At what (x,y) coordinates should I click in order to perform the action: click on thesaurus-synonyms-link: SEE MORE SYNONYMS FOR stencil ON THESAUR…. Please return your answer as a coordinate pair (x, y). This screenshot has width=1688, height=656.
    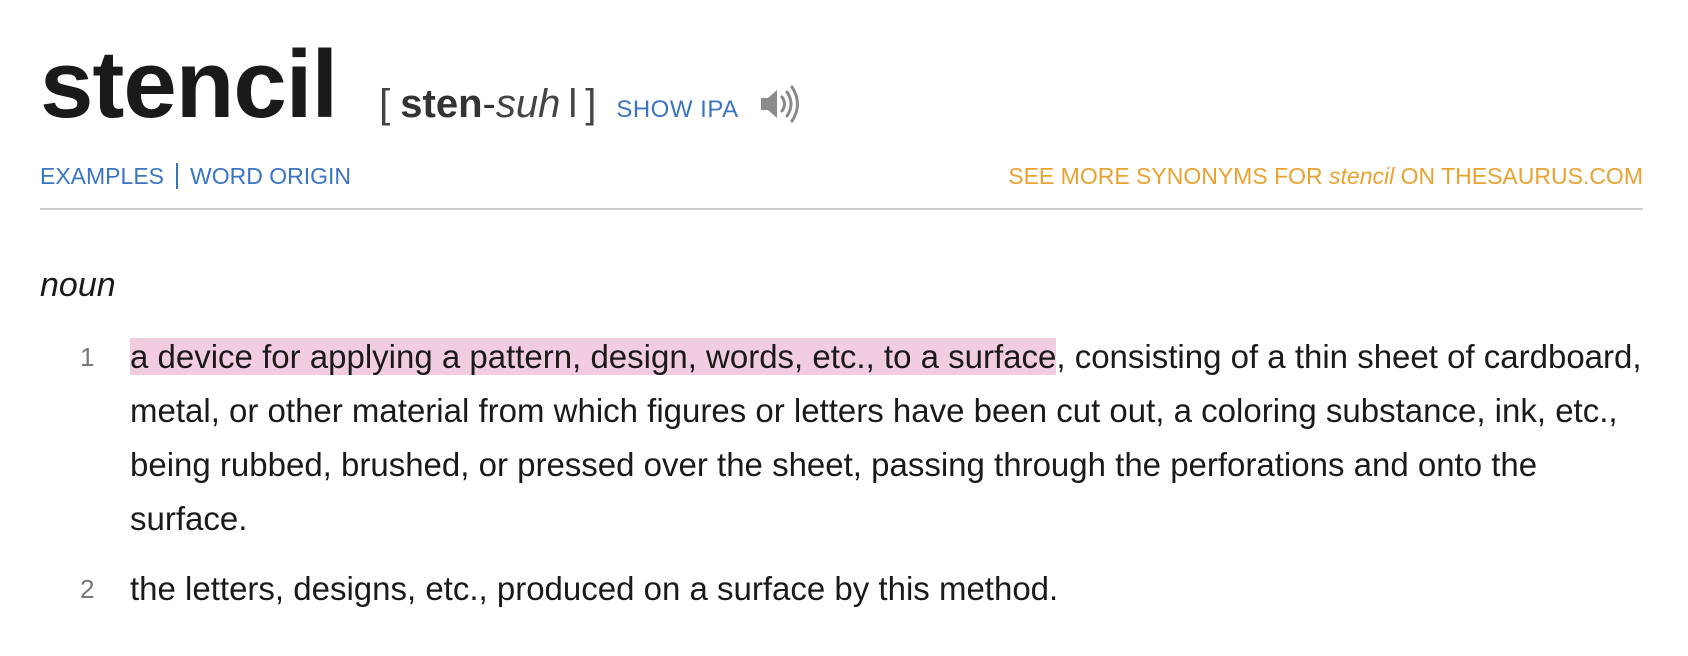
    Looking at the image, I should click on (1325, 176).